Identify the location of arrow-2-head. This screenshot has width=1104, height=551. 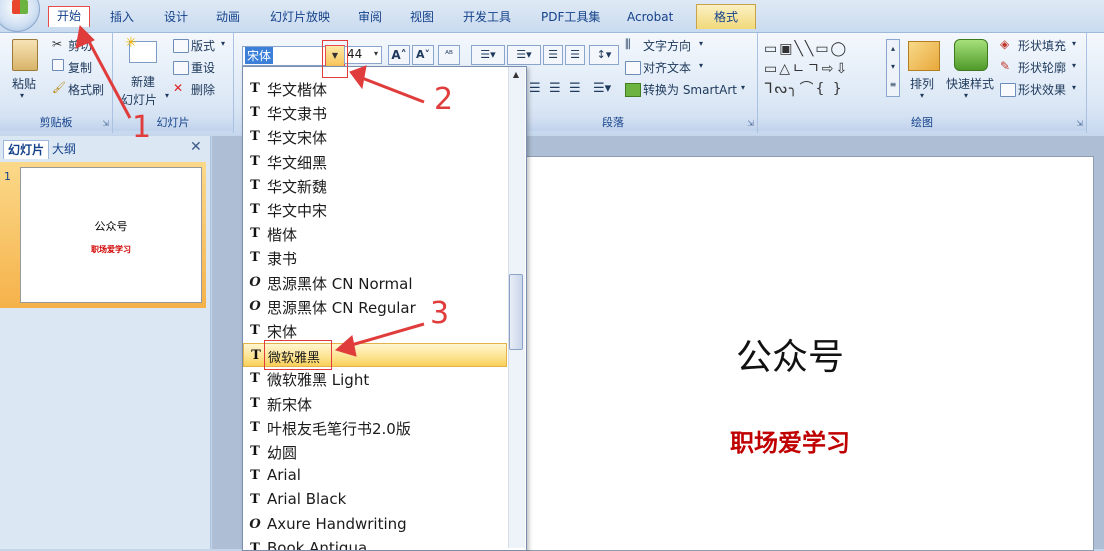
(358, 77).